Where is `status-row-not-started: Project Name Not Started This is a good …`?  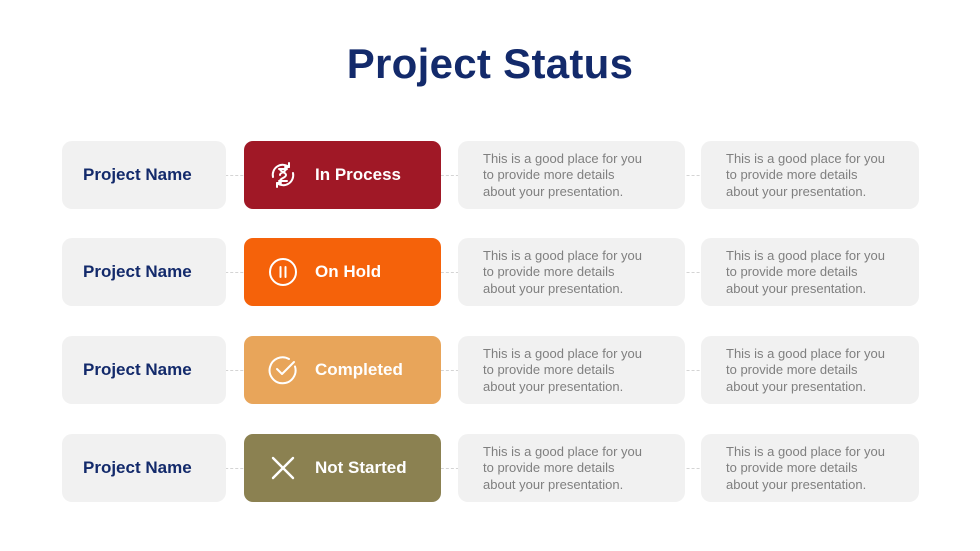
status-row-not-started: Project Name Not Started This is a good … is located at coordinates (490, 468).